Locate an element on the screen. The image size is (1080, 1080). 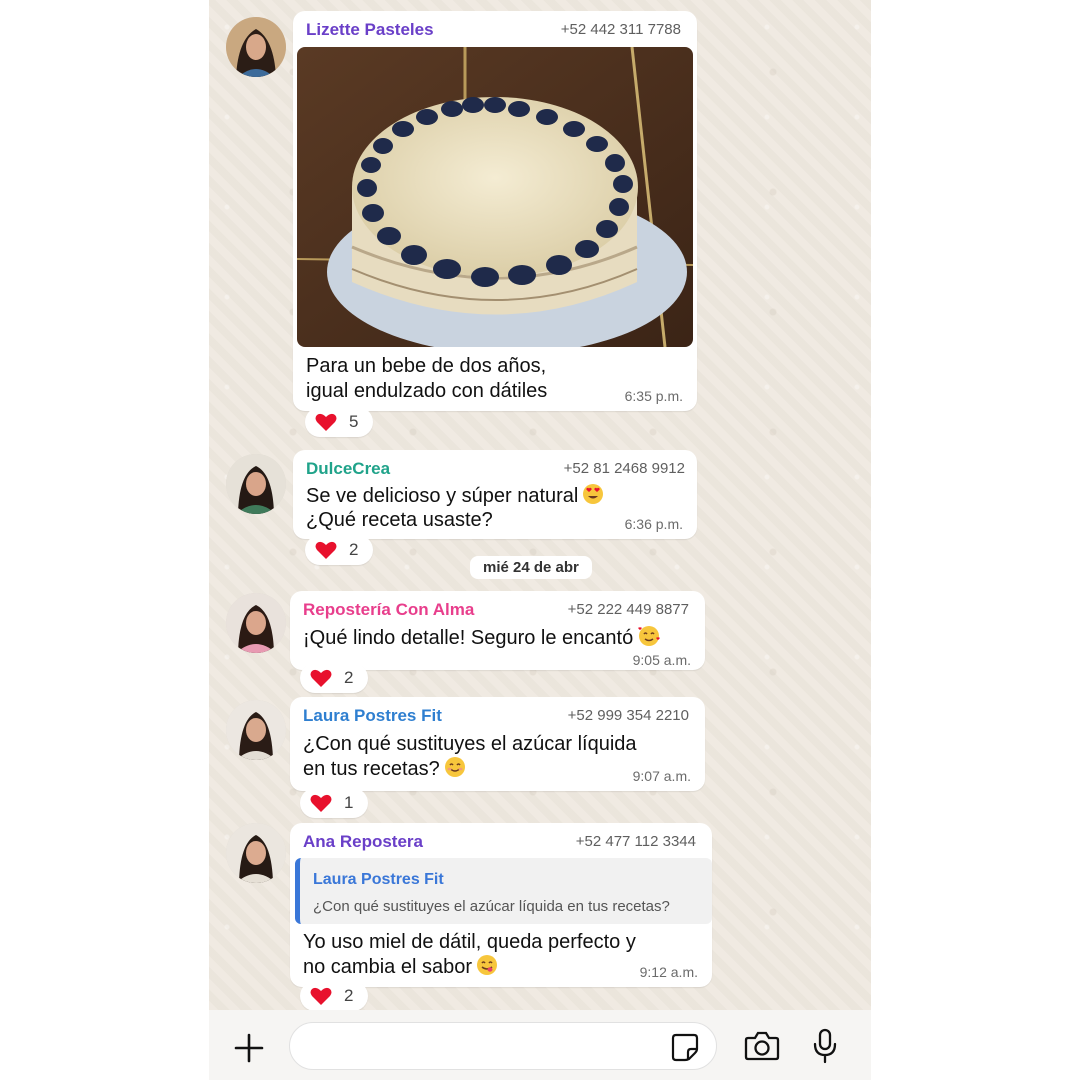
cake-photo is located at coordinates (495, 197).